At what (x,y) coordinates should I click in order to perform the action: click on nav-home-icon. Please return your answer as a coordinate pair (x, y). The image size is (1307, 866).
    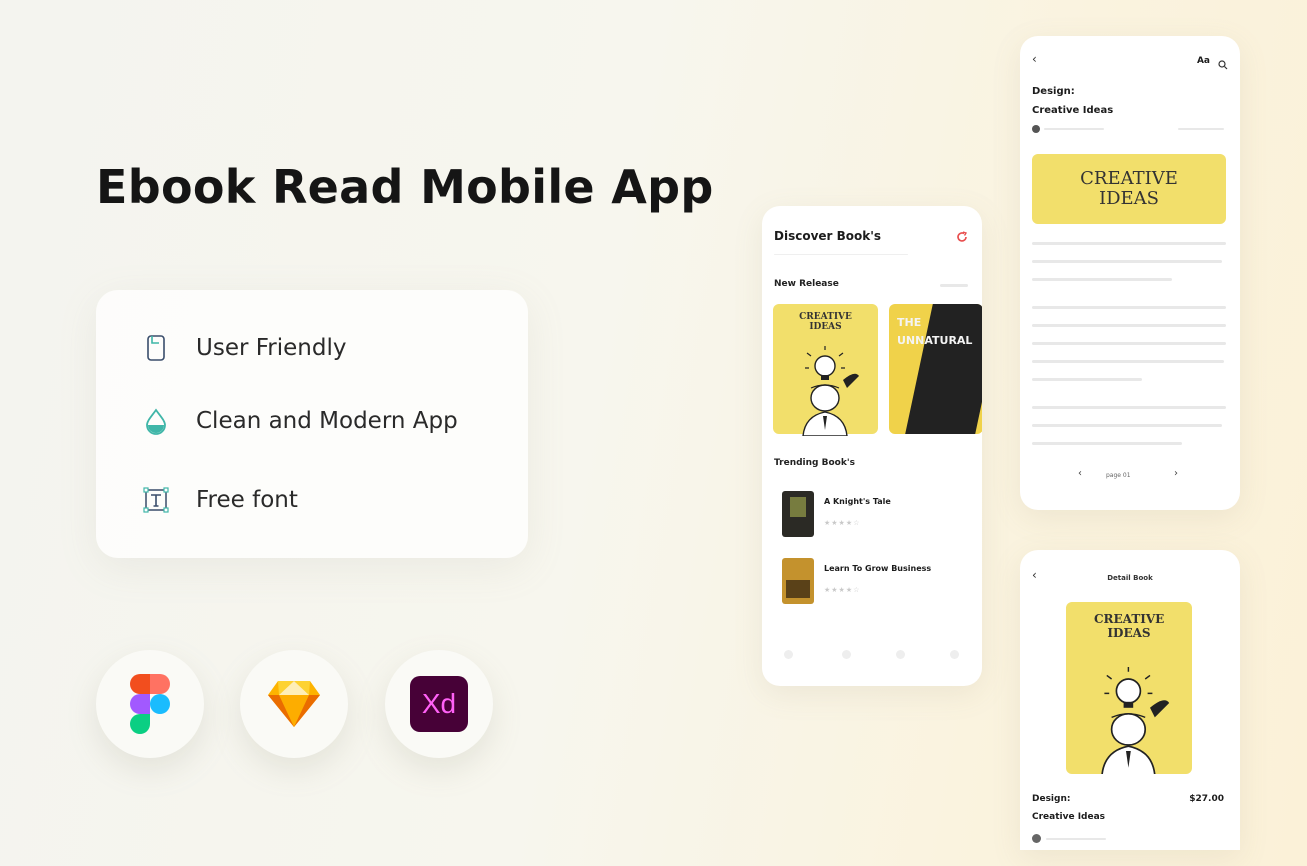
    Looking at the image, I should click on (788, 654).